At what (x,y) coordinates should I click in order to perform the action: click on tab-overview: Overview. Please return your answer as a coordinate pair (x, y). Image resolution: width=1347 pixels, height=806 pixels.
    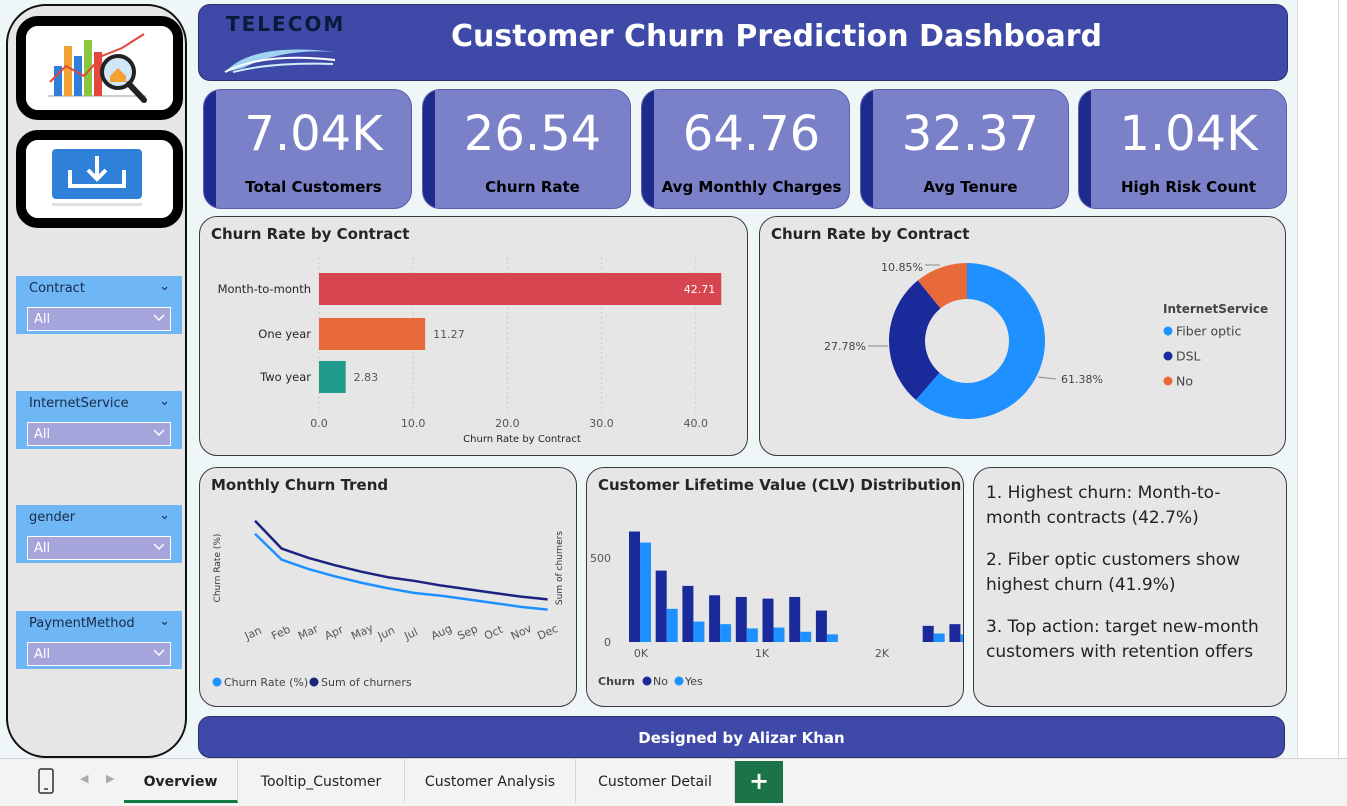
    Looking at the image, I should click on (181, 781).